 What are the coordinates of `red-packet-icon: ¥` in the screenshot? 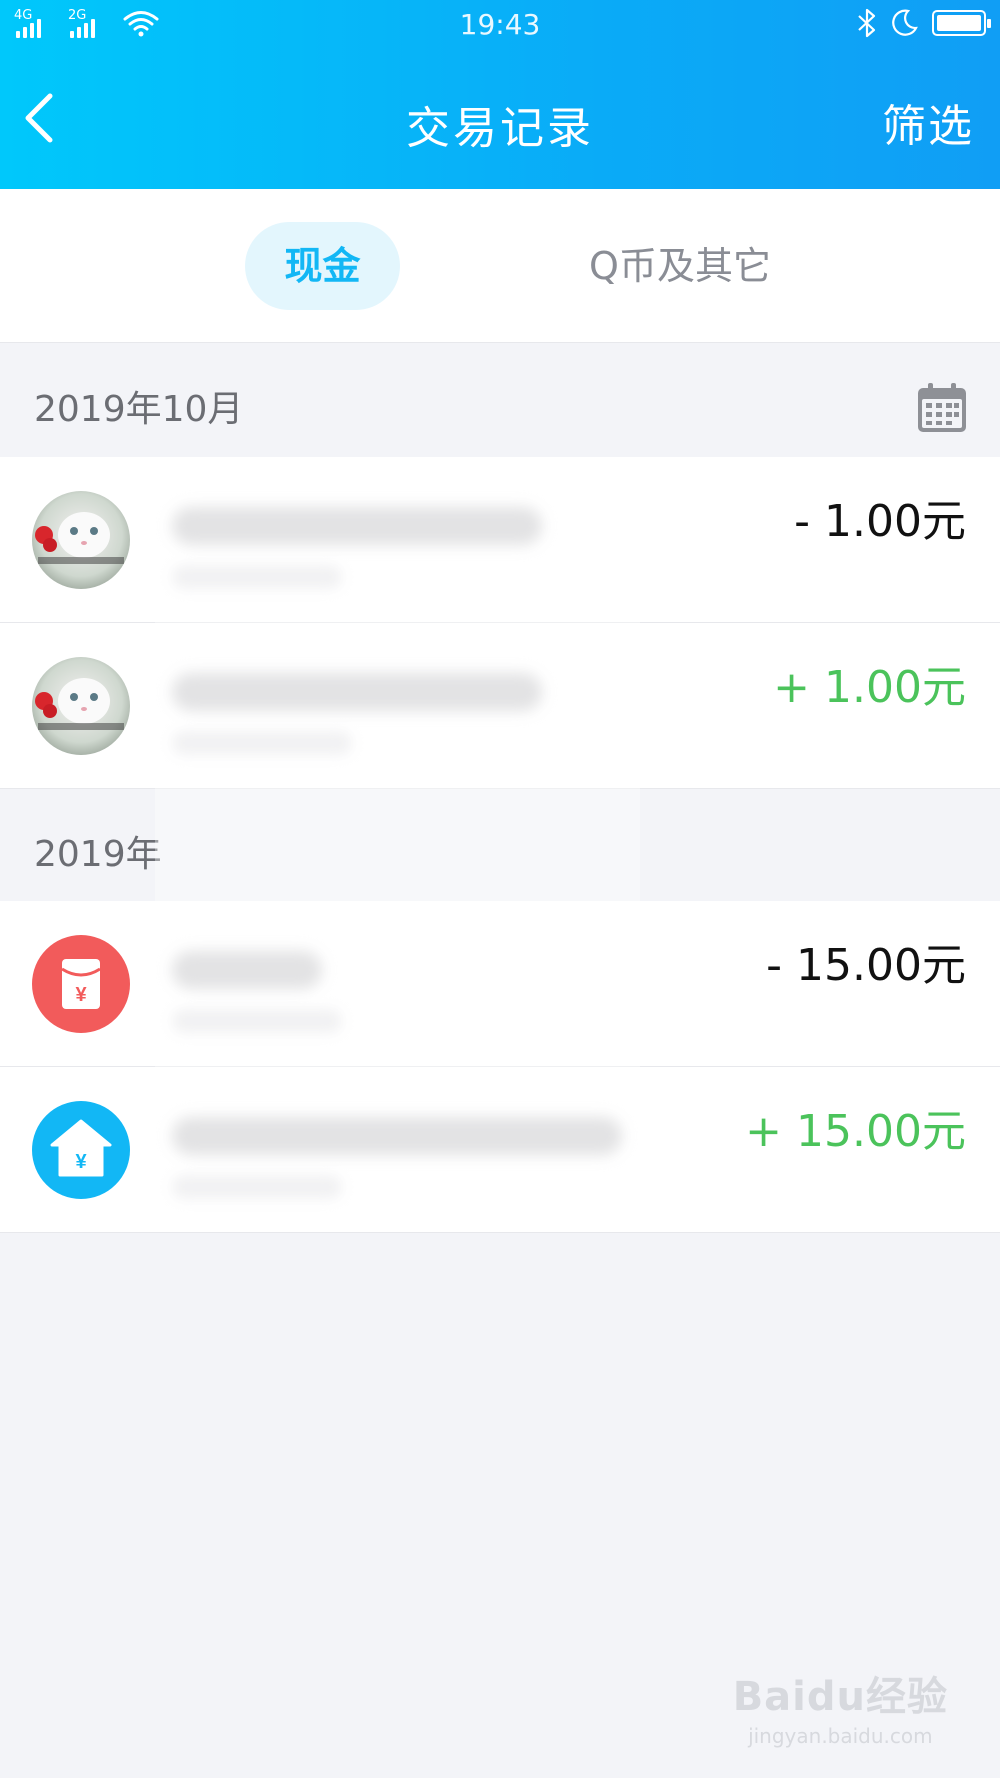 It's located at (81, 984).